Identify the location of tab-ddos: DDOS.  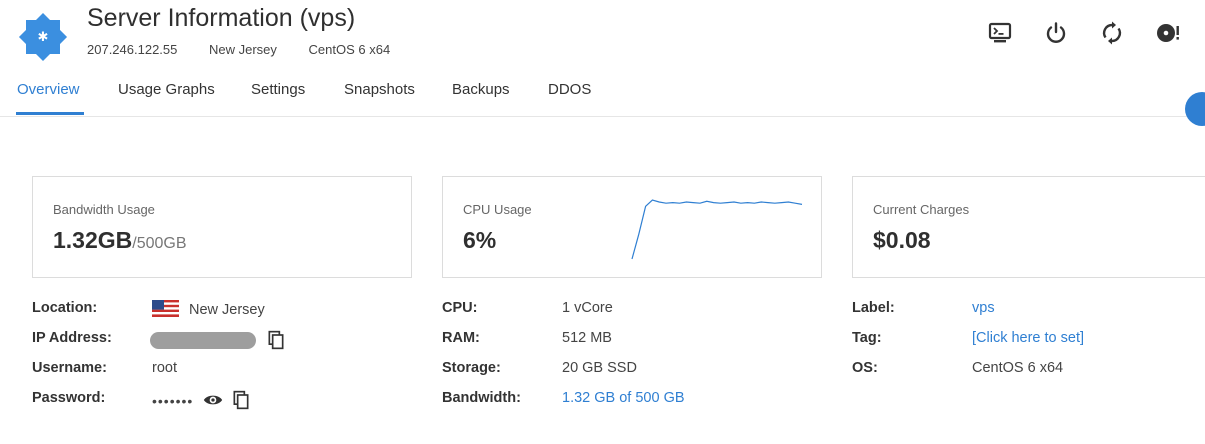
(569, 89).